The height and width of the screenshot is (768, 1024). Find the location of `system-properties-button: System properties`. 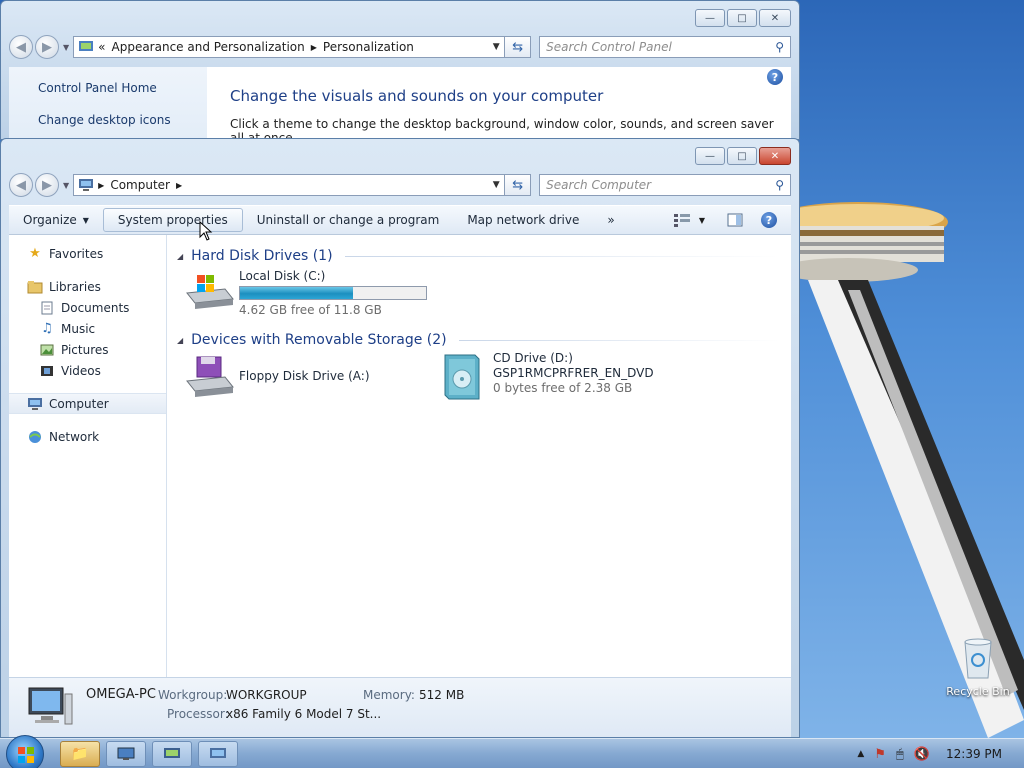

system-properties-button: System properties is located at coordinates (172, 220).